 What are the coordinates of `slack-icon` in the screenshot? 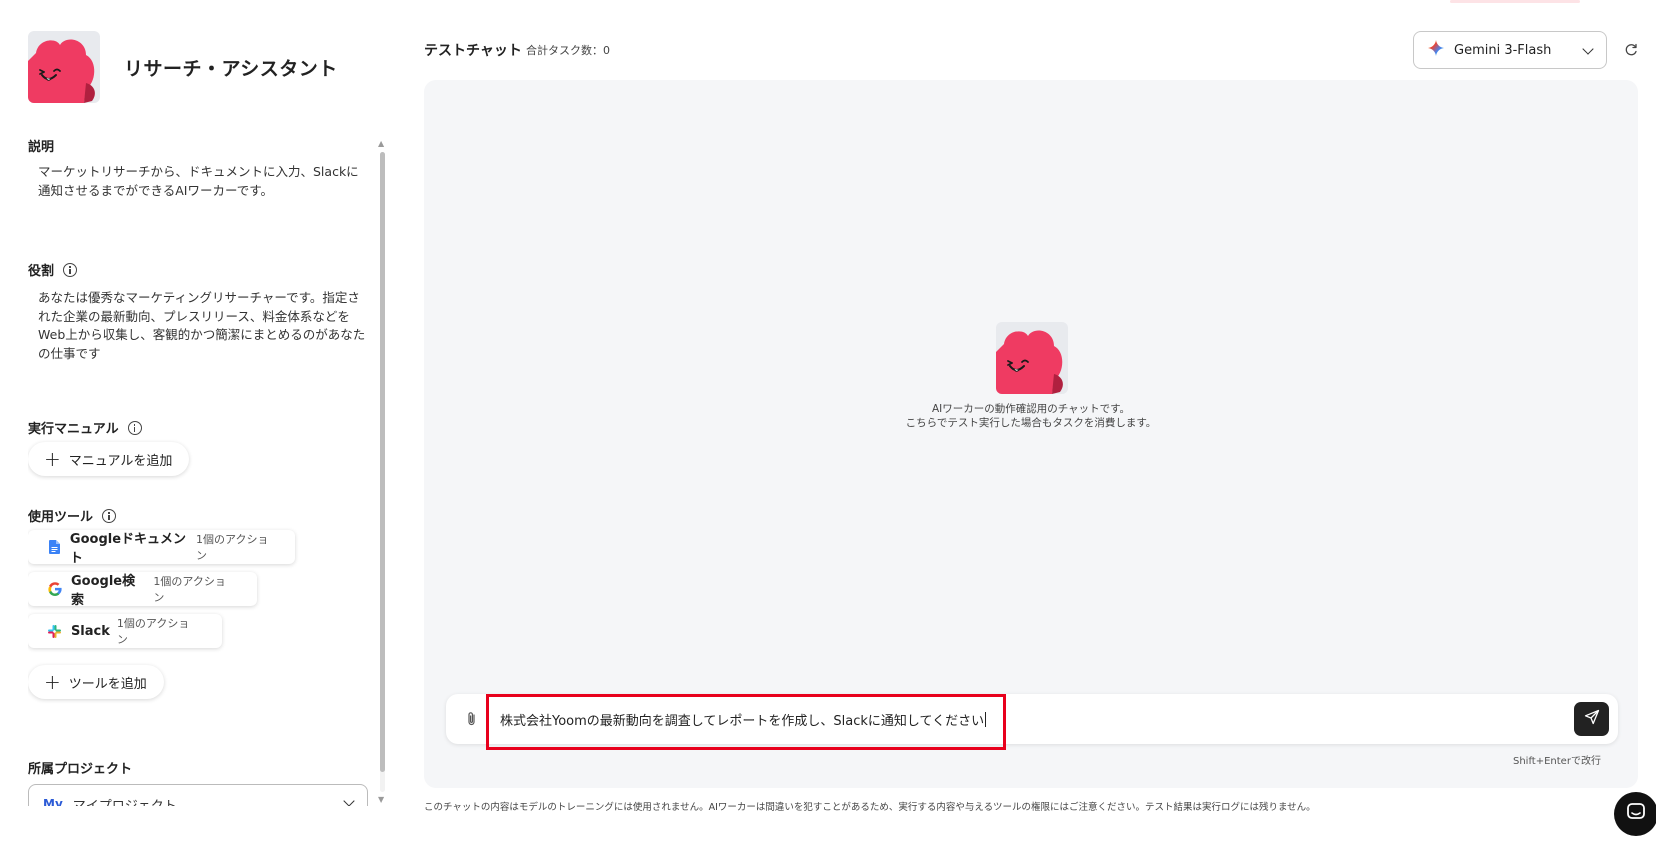 It's located at (55, 631).